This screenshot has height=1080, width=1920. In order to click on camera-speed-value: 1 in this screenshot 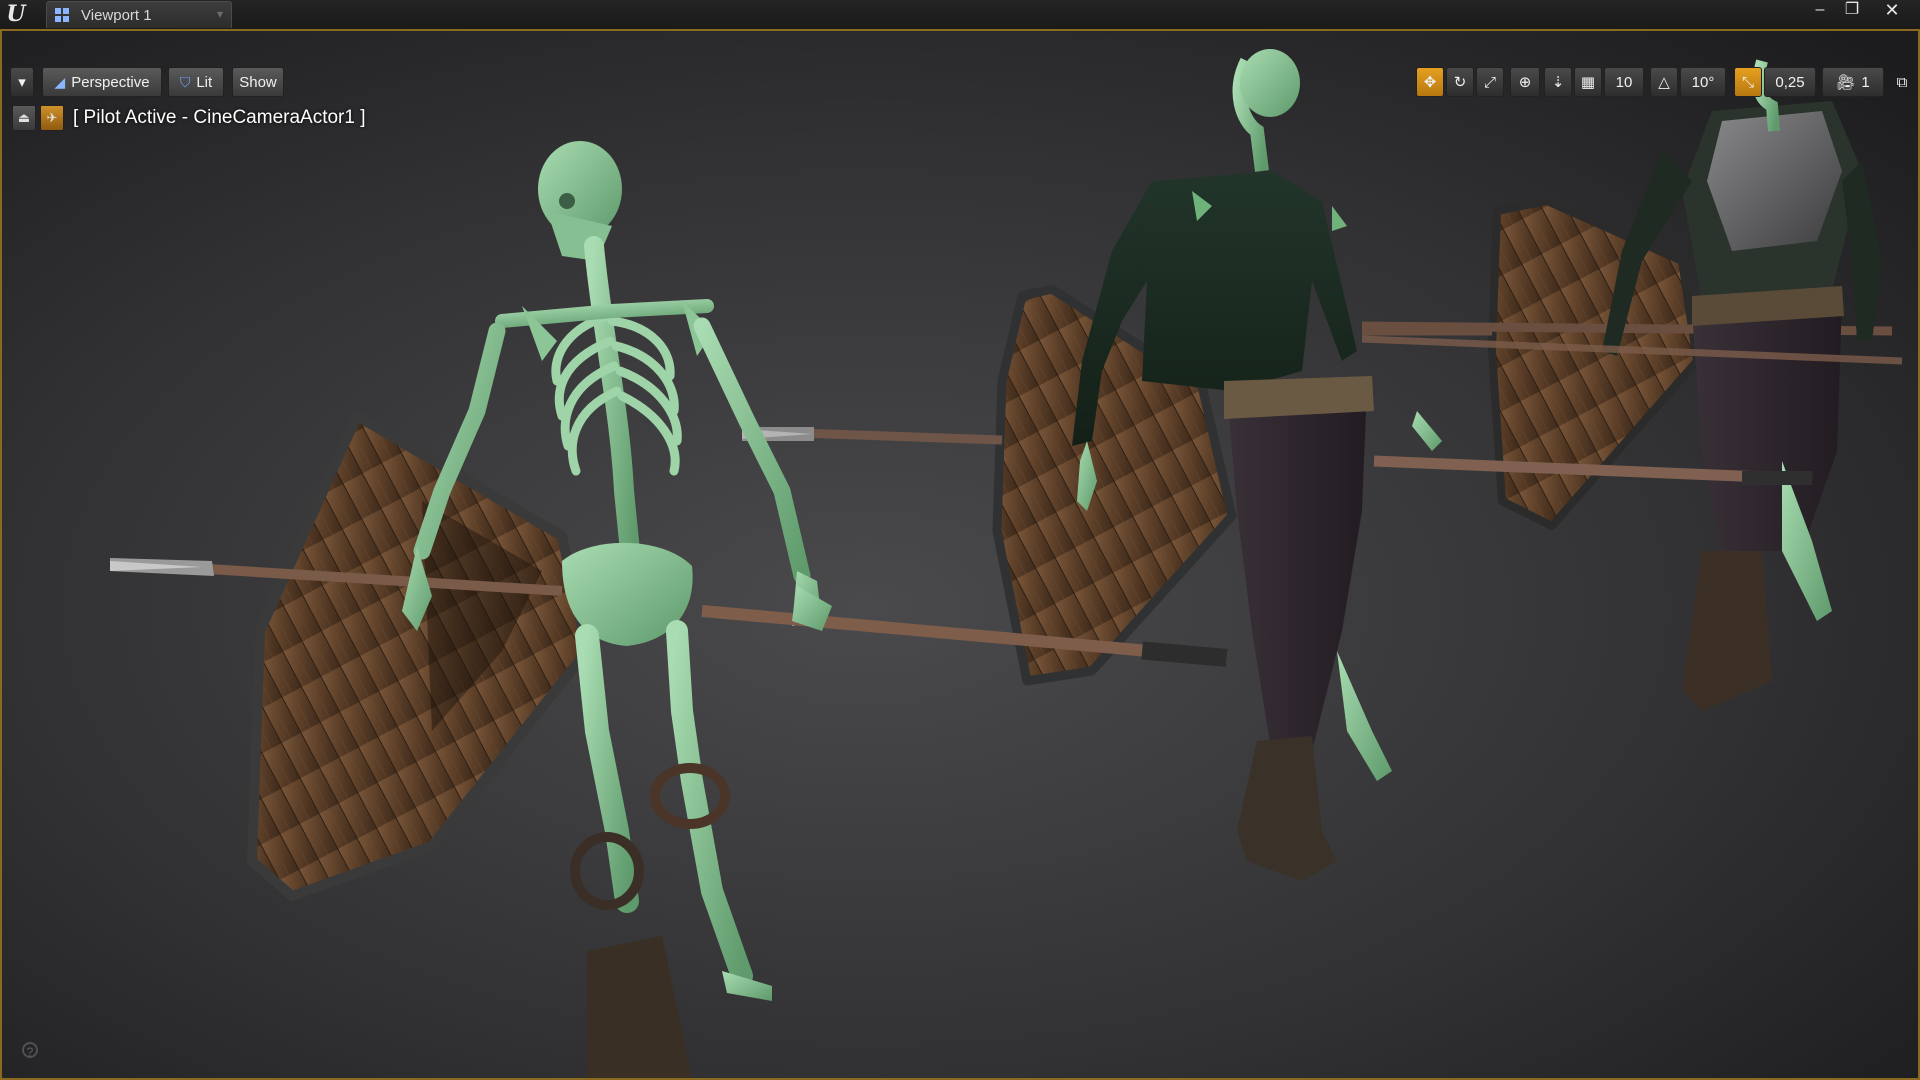, I will do `click(1865, 82)`.